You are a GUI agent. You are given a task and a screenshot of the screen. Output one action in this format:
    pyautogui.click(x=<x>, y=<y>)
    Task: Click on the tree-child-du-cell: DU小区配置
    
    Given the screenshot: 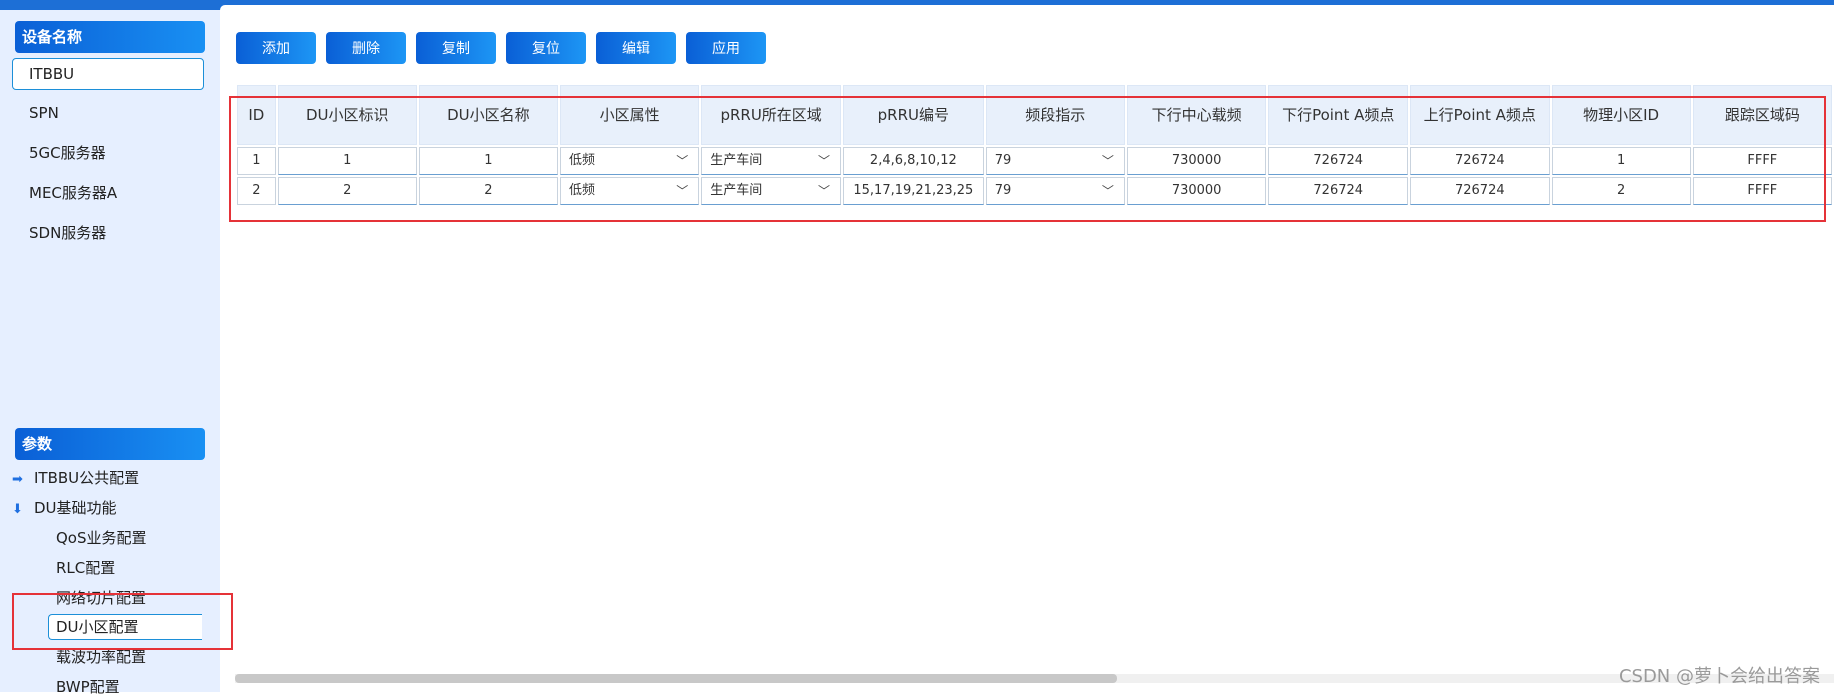 What is the action you would take?
    pyautogui.click(x=125, y=627)
    